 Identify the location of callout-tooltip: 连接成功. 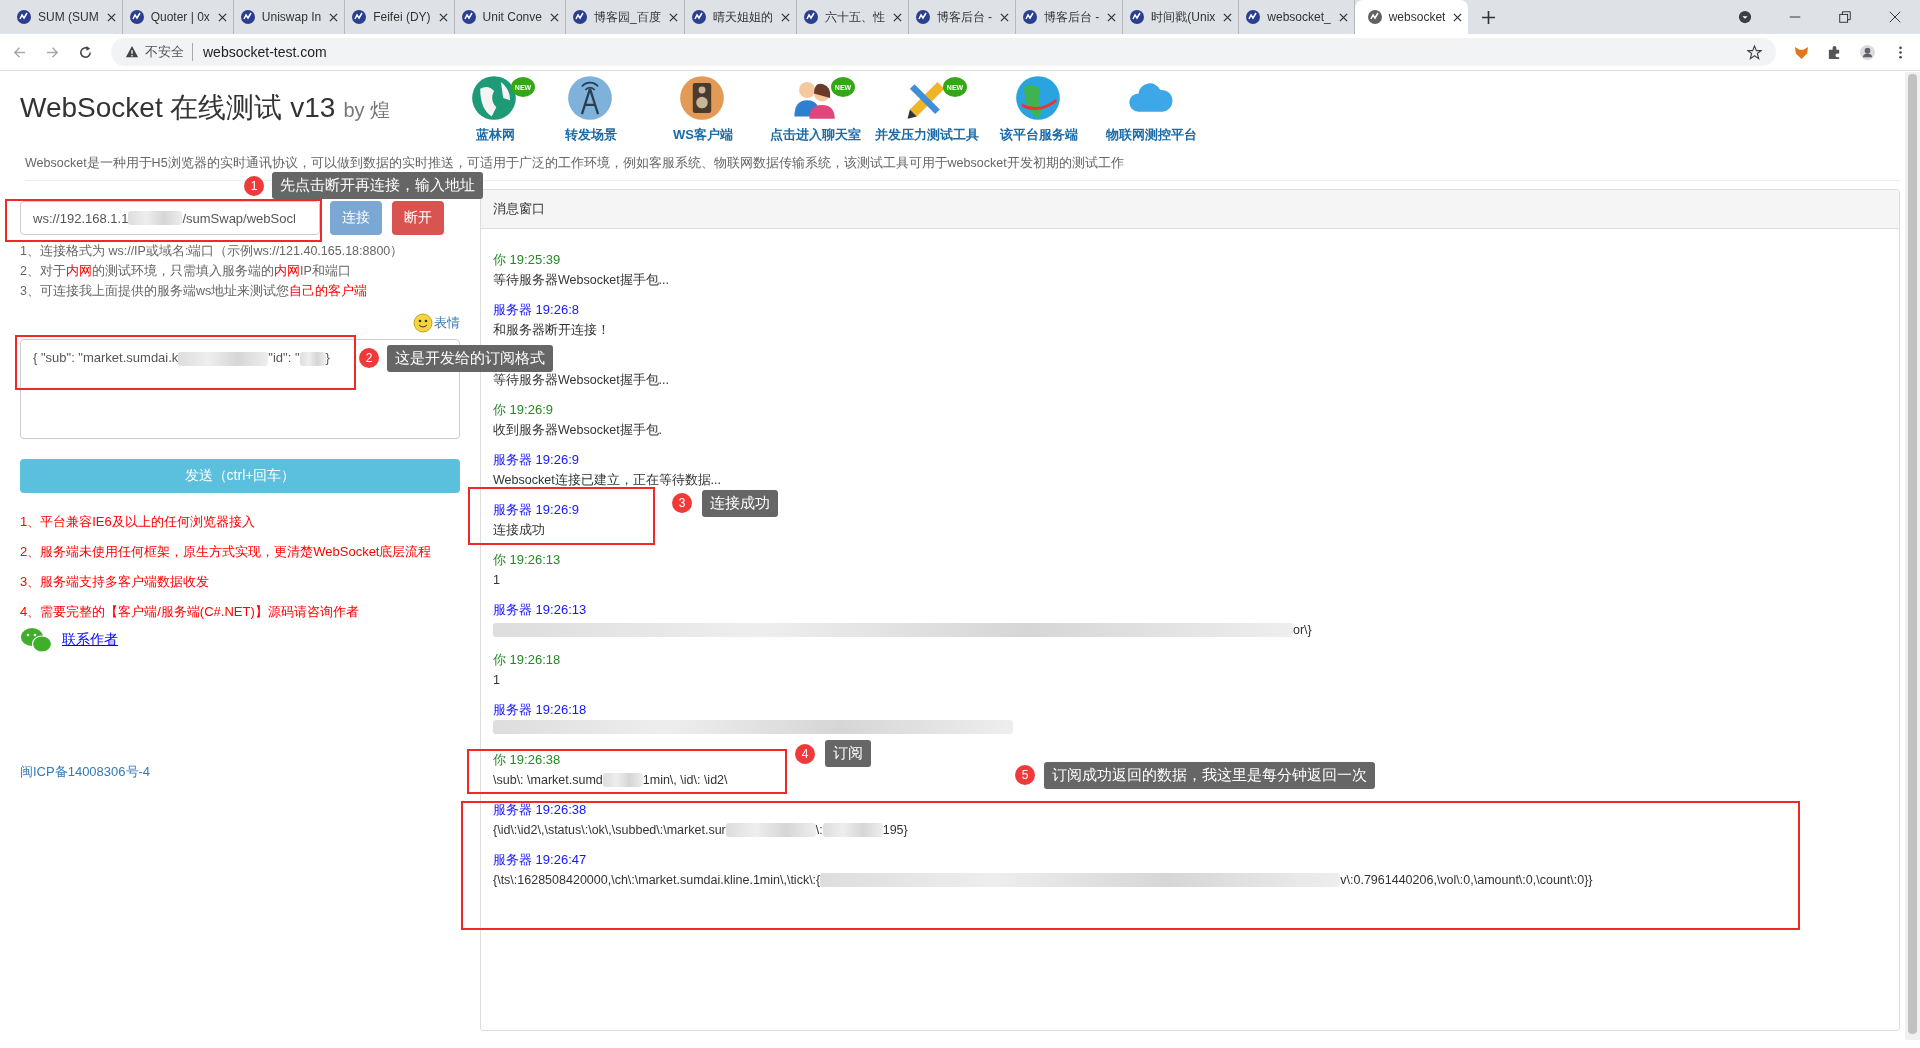
(740, 503).